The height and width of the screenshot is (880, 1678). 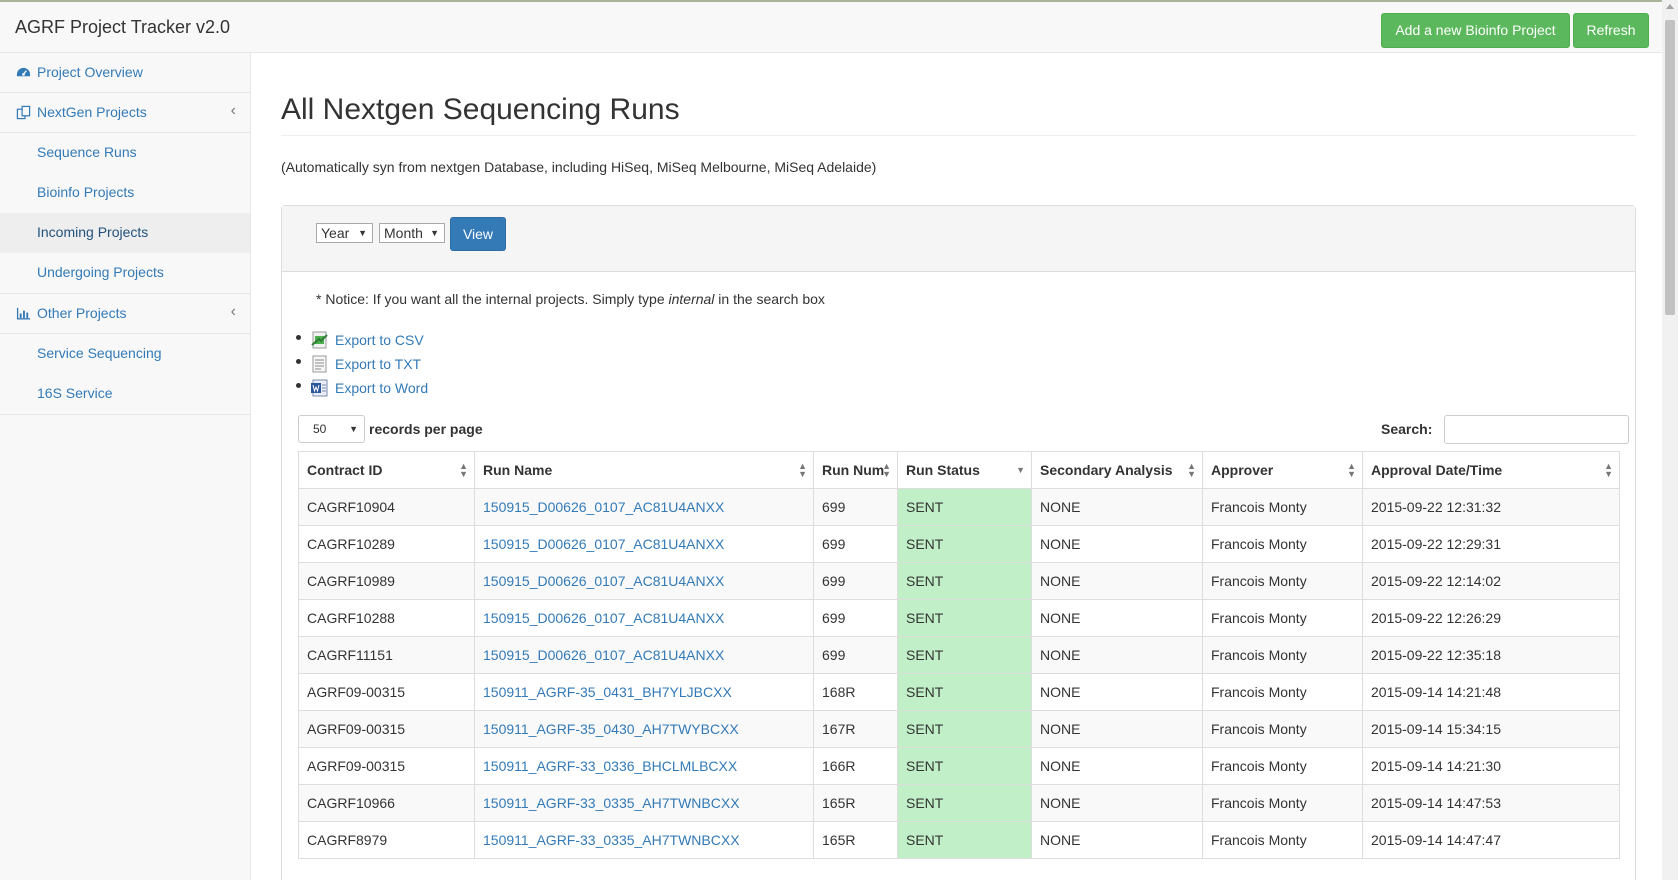 I want to click on notice-suffix: in the search box, so click(x=769, y=299).